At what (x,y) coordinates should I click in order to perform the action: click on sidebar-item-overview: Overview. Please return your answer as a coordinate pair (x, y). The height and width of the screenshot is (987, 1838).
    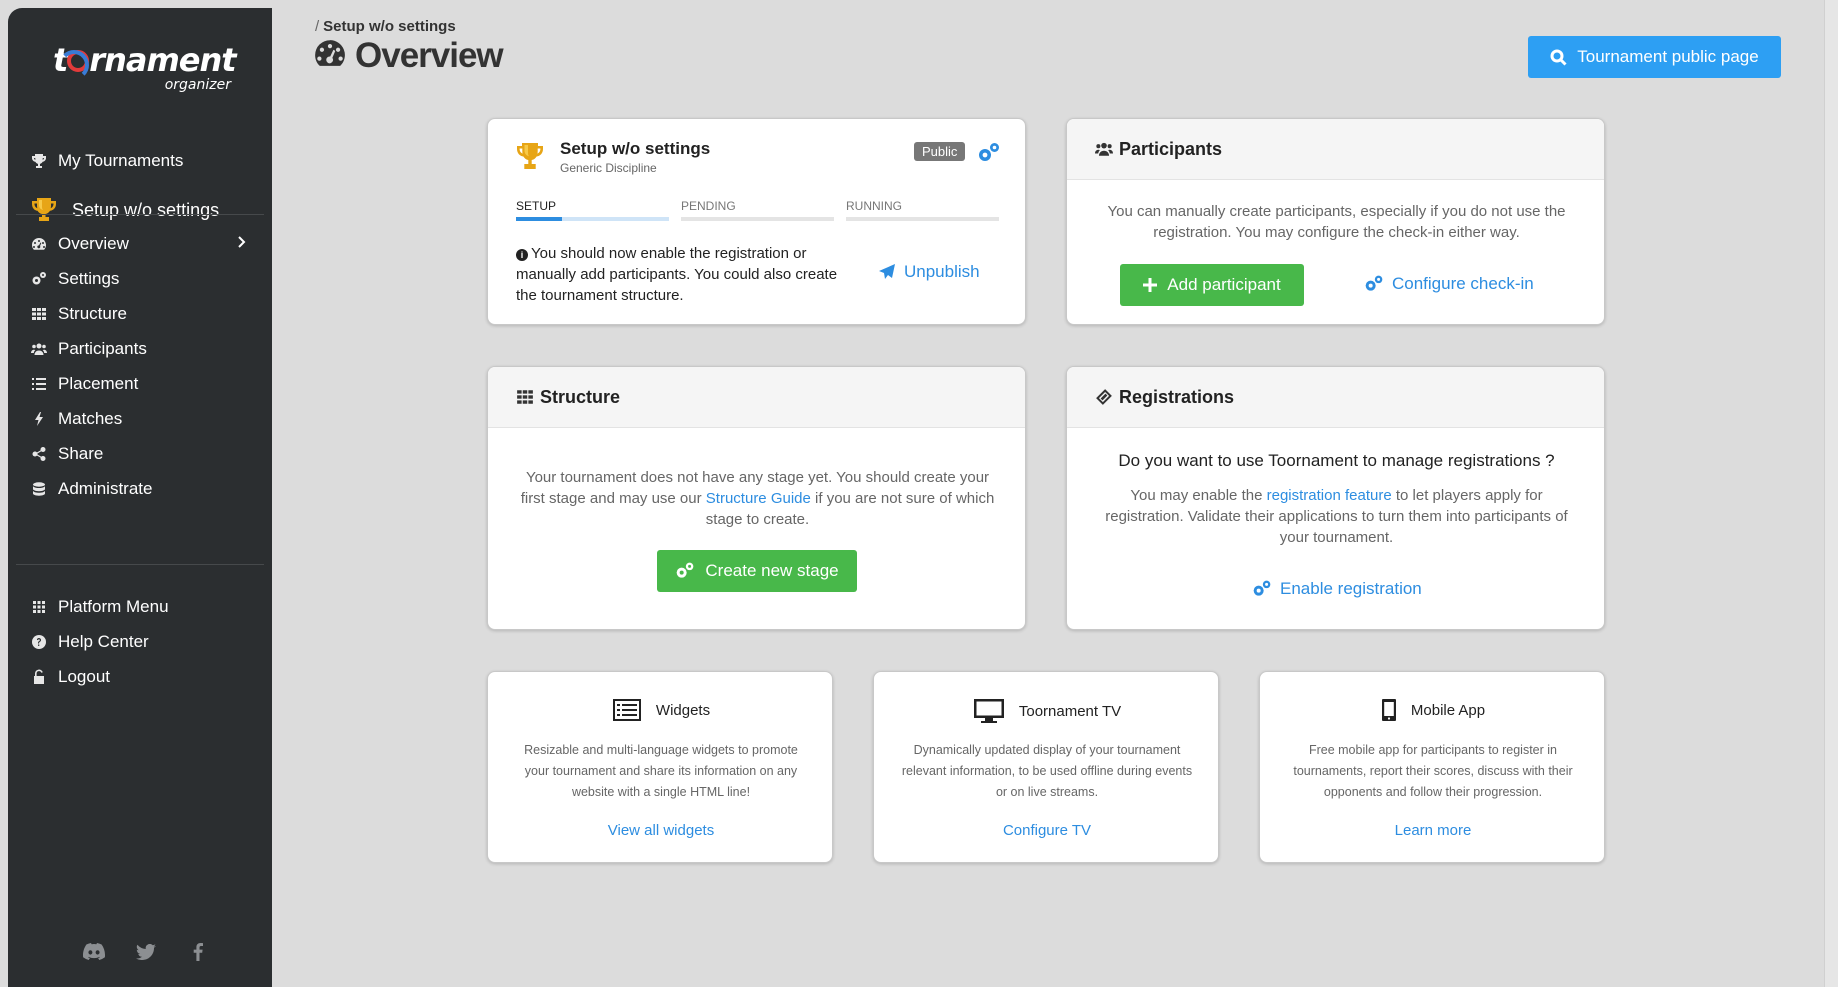
    Looking at the image, I should click on (140, 243).